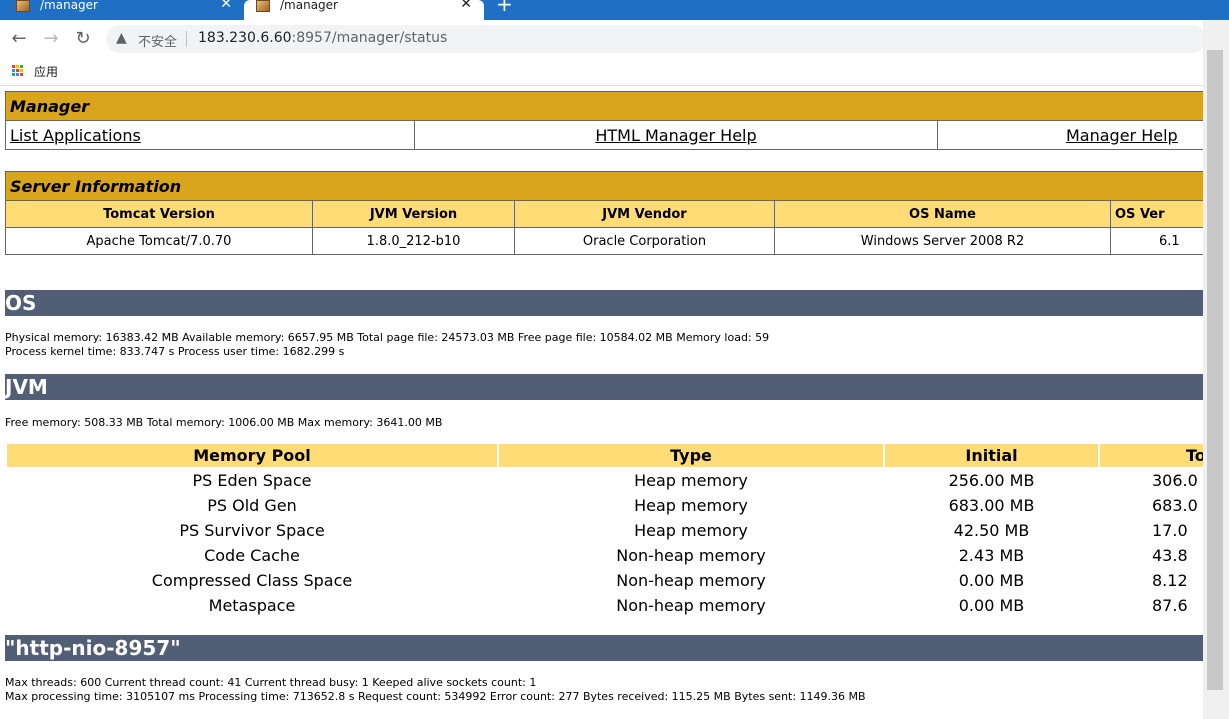 This screenshot has width=1229, height=719. Describe the element at coordinates (614, 10) in the screenshot. I see `tab-strip: /manager ✕ /manager ✕ +` at that location.